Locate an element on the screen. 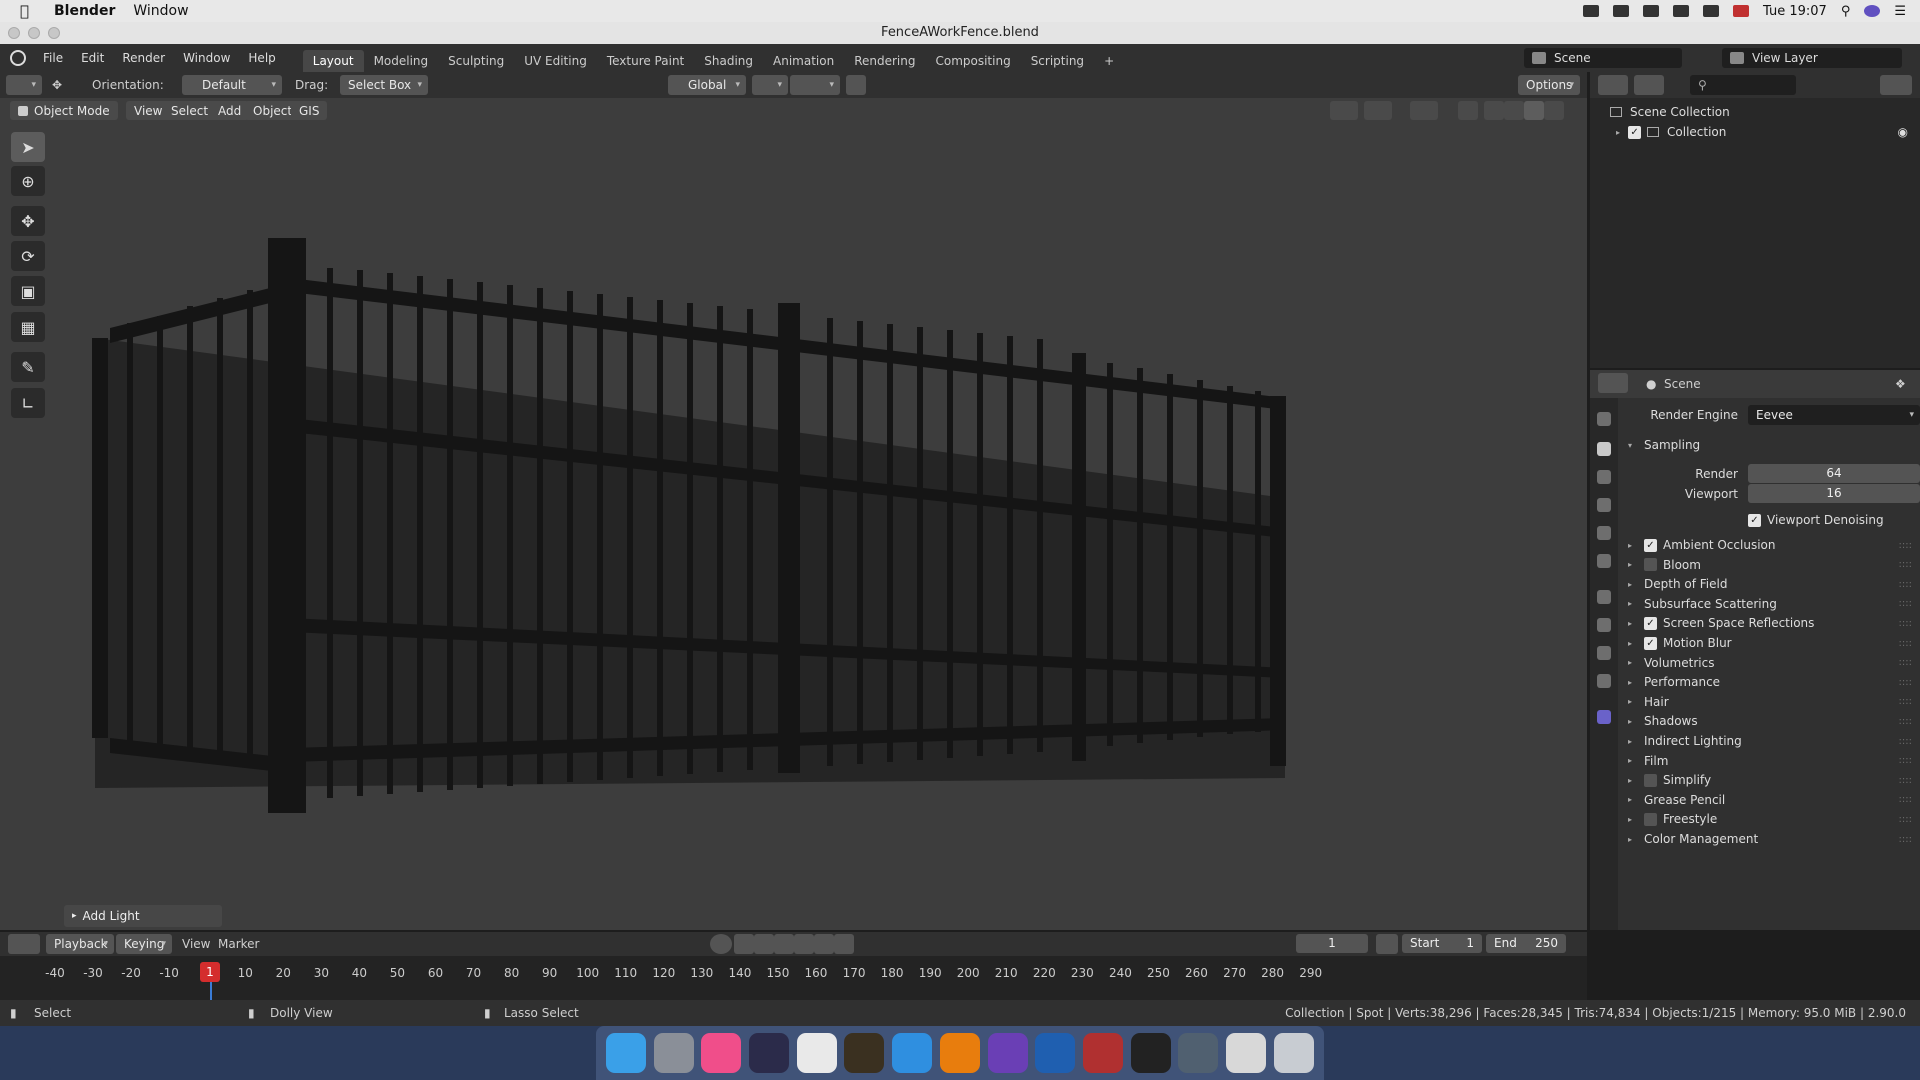  jump-start-icon is located at coordinates (744, 944).